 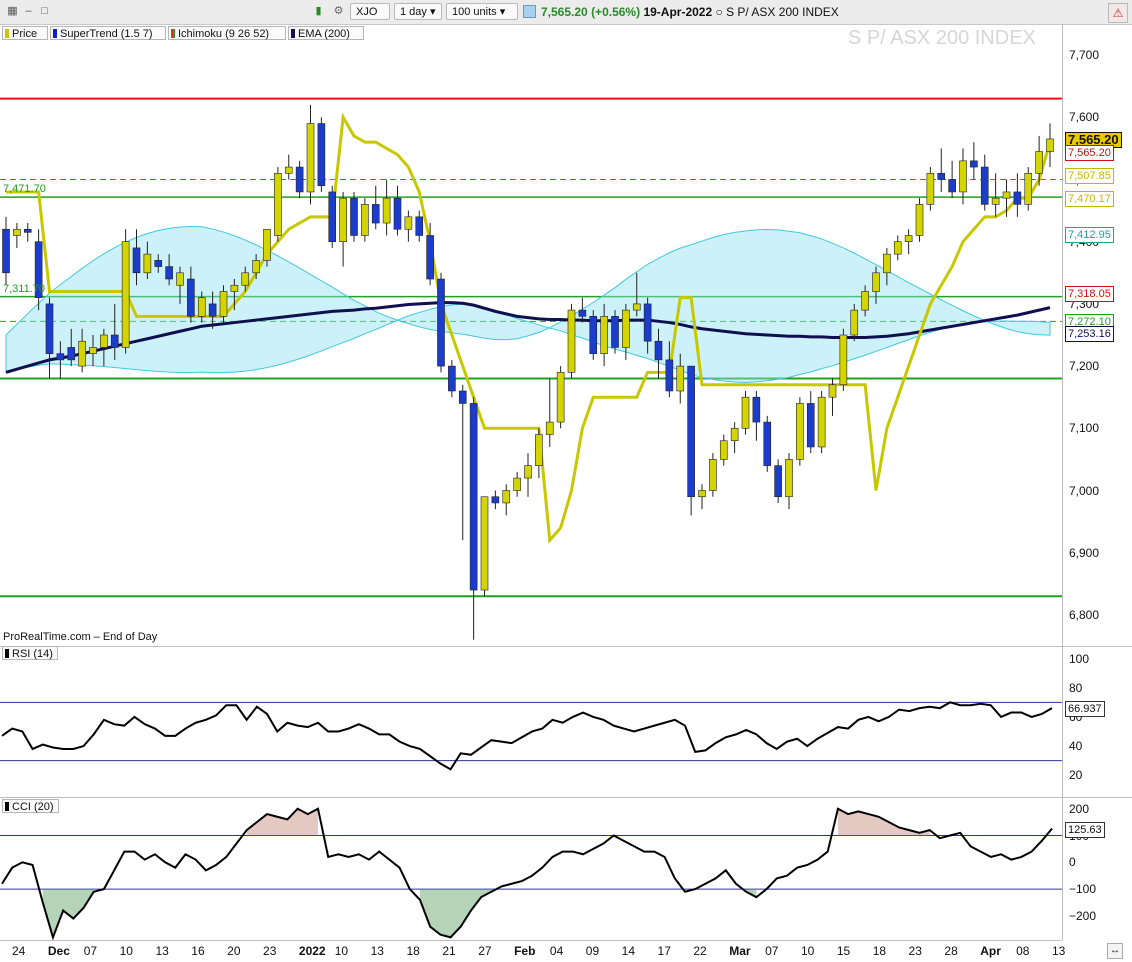 I want to click on date-tick: 20, so click(x=234, y=951).